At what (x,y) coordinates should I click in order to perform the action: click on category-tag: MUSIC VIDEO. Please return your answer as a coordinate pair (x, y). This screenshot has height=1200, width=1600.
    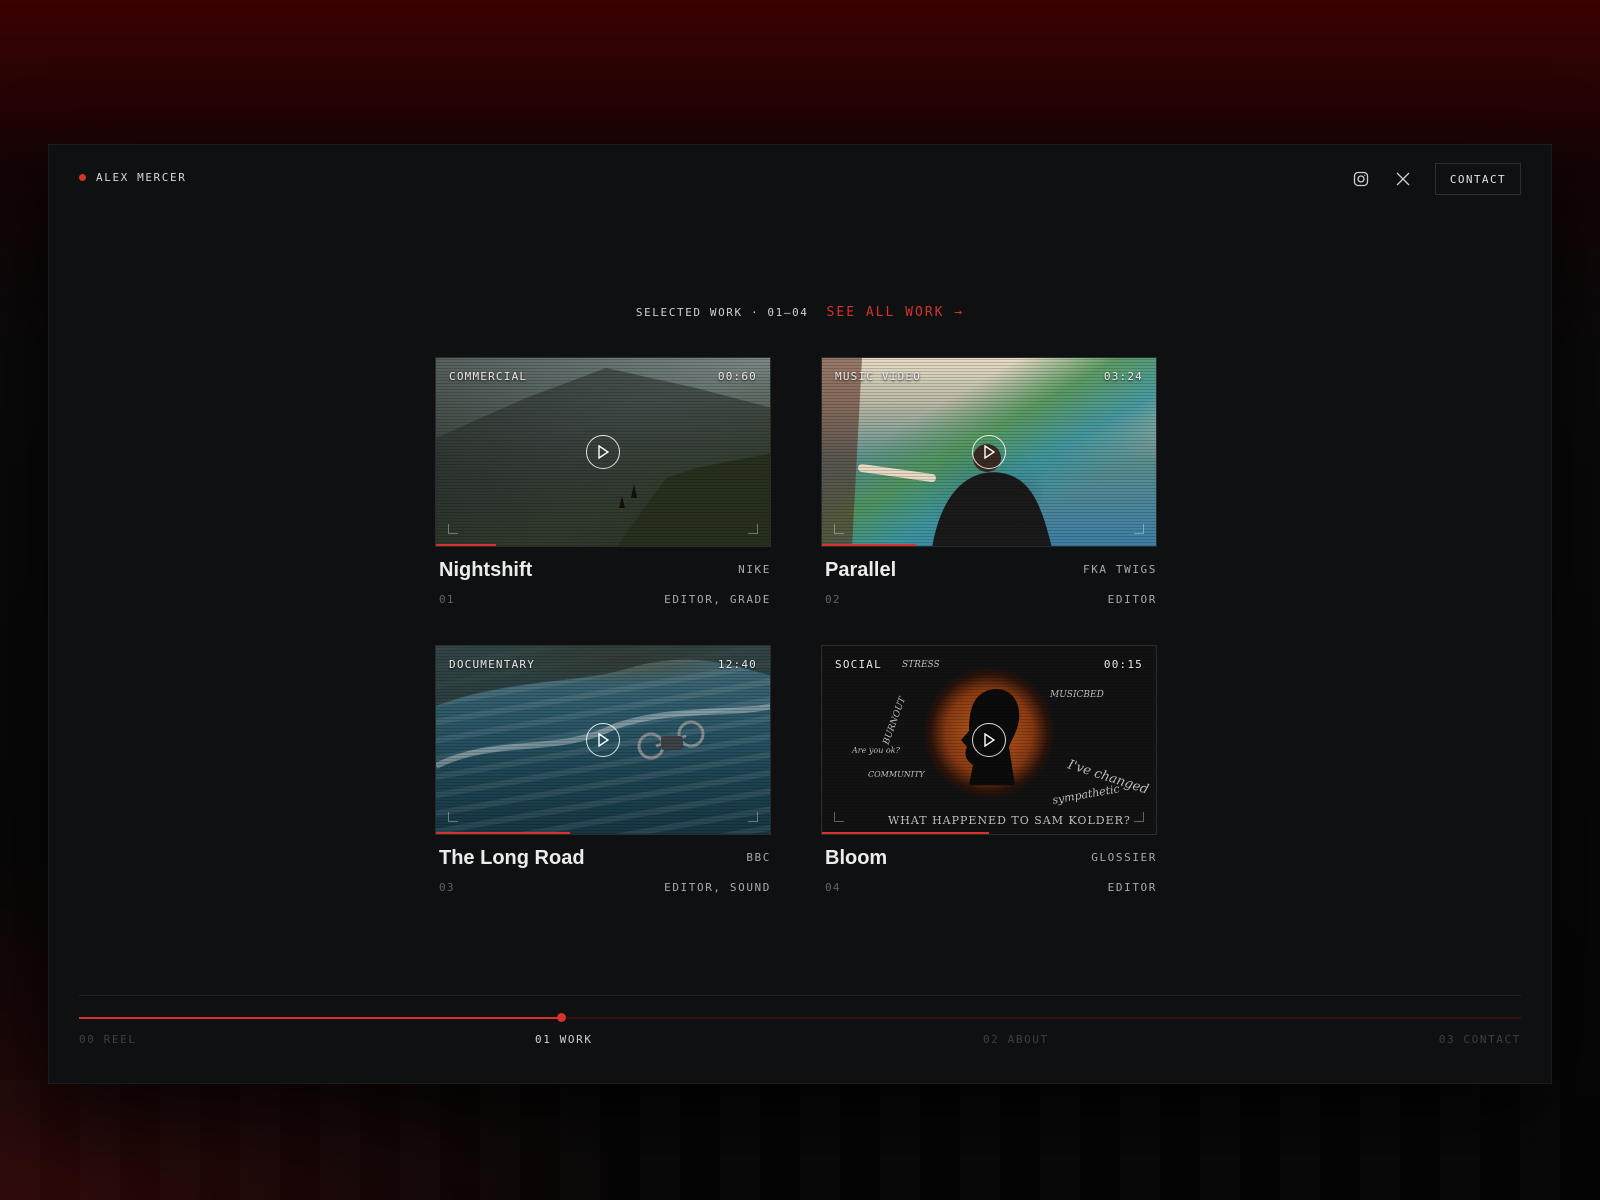
    Looking at the image, I should click on (878, 376).